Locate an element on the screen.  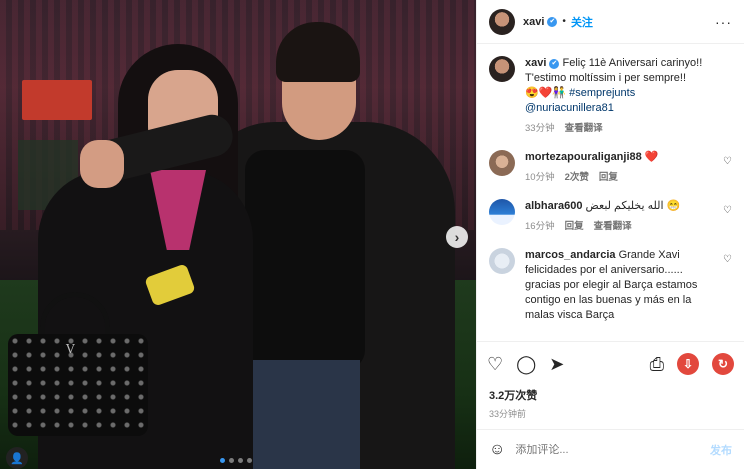
caption-emojis: 😍❤️👫 is located at coordinates (546, 93).